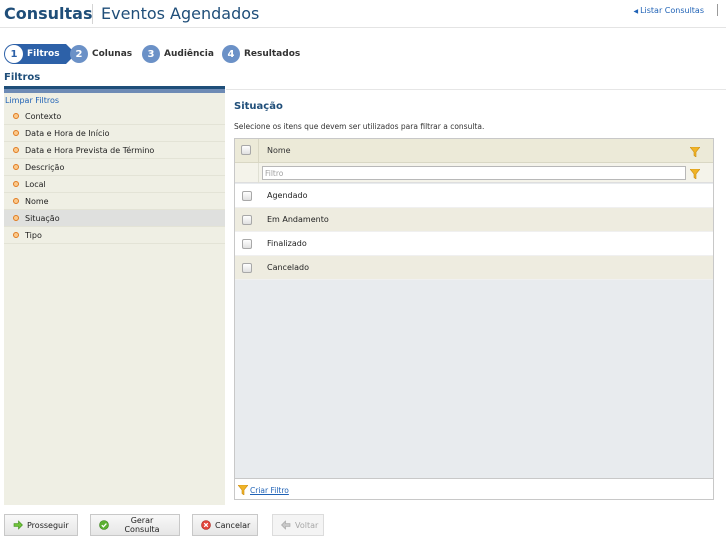  I want to click on sidebar-item-label: Data e Hora Prevista de Término, so click(90, 150).